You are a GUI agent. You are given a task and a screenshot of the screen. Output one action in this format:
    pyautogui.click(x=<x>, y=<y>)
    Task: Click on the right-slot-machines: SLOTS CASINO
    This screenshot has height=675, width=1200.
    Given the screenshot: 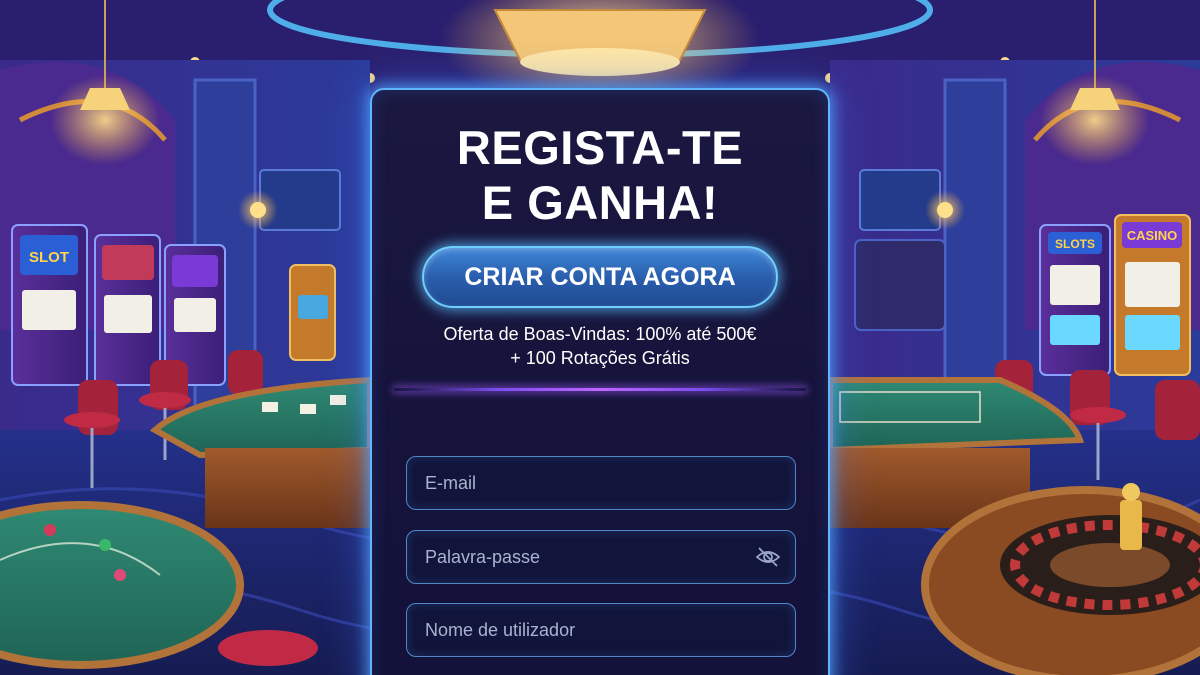 What is the action you would take?
    pyautogui.click(x=1115, y=295)
    